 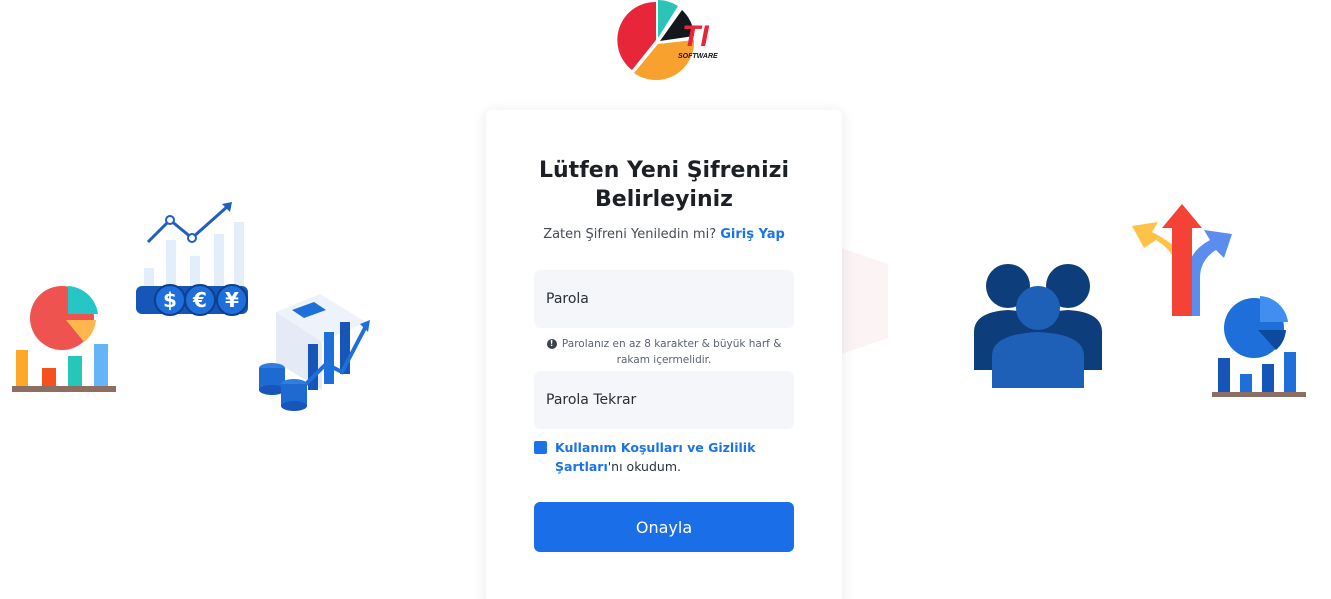 What do you see at coordinates (194, 260) in the screenshot?
I see `currency-growth-illustration: $ € ¥` at bounding box center [194, 260].